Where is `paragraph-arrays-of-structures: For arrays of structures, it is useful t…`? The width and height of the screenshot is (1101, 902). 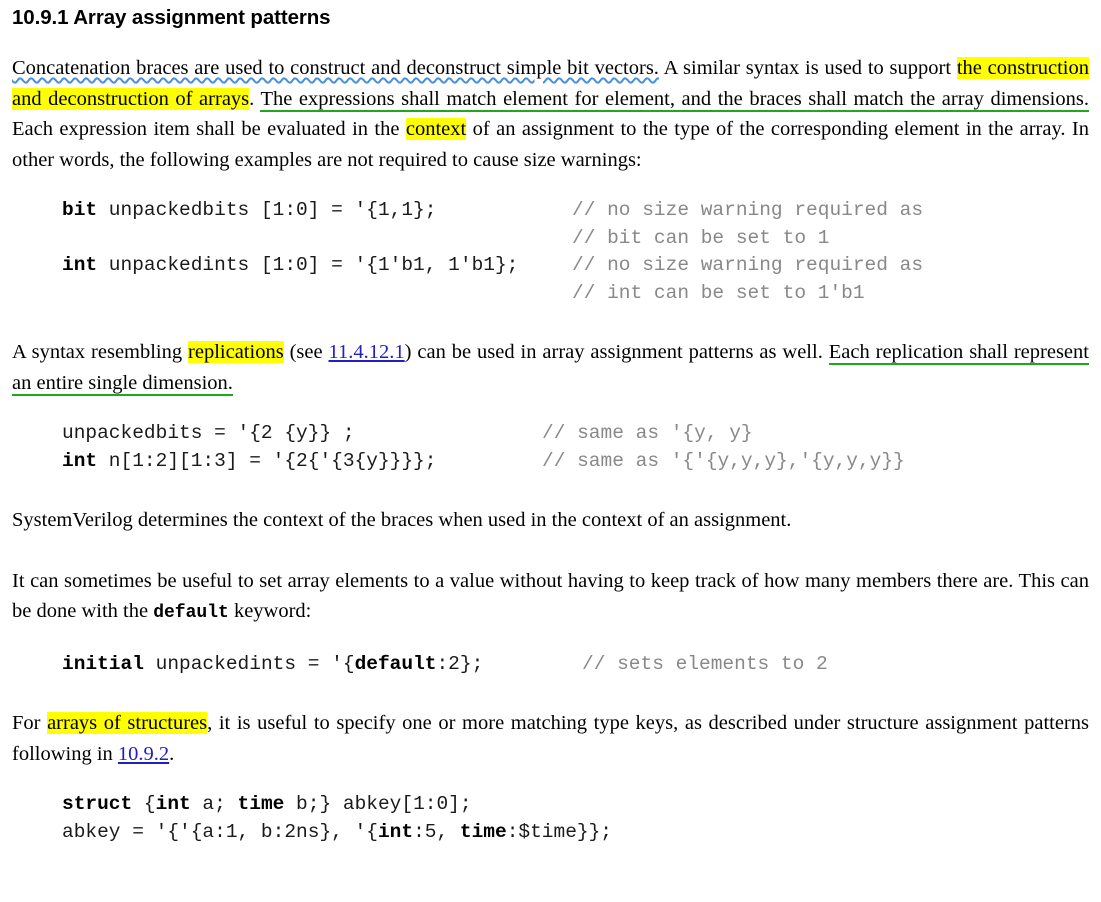
paragraph-arrays-of-structures: For arrays of structures, it is useful t… is located at coordinates (550, 738).